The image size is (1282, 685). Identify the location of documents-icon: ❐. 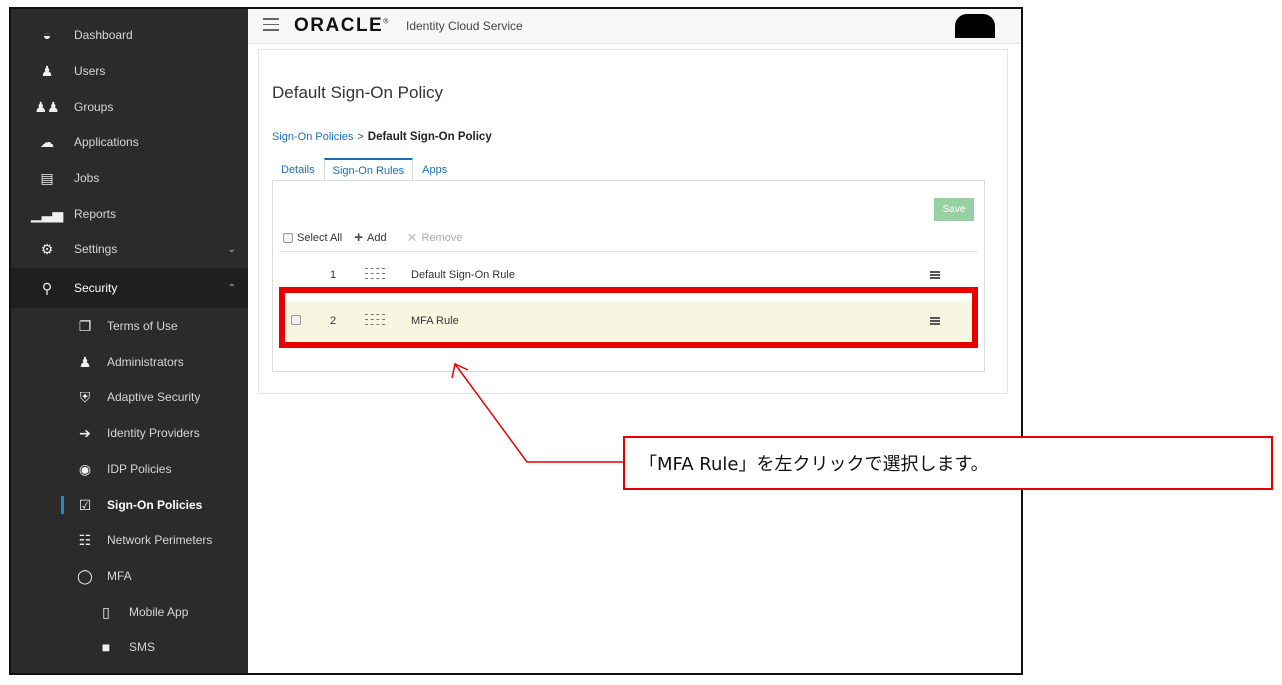
(85, 325).